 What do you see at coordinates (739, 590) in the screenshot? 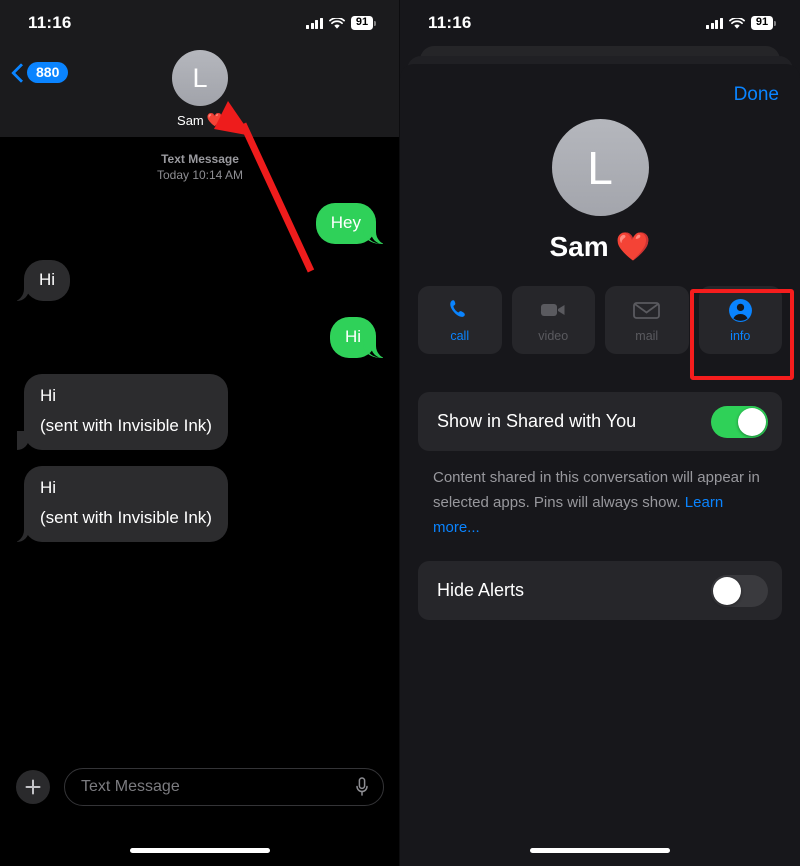
I see `hide-alerts-toggle` at bounding box center [739, 590].